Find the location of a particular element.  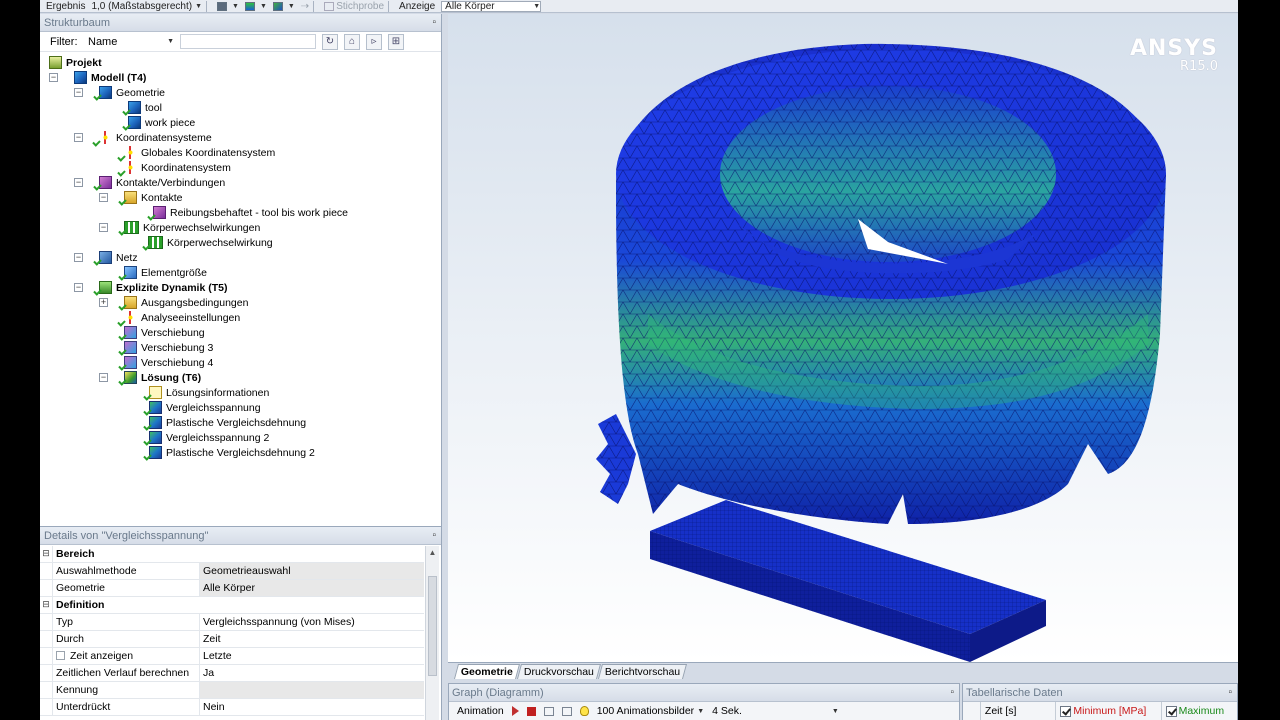

outline-panel-header: Strukturbaum ▫ is located at coordinates (240, 23).